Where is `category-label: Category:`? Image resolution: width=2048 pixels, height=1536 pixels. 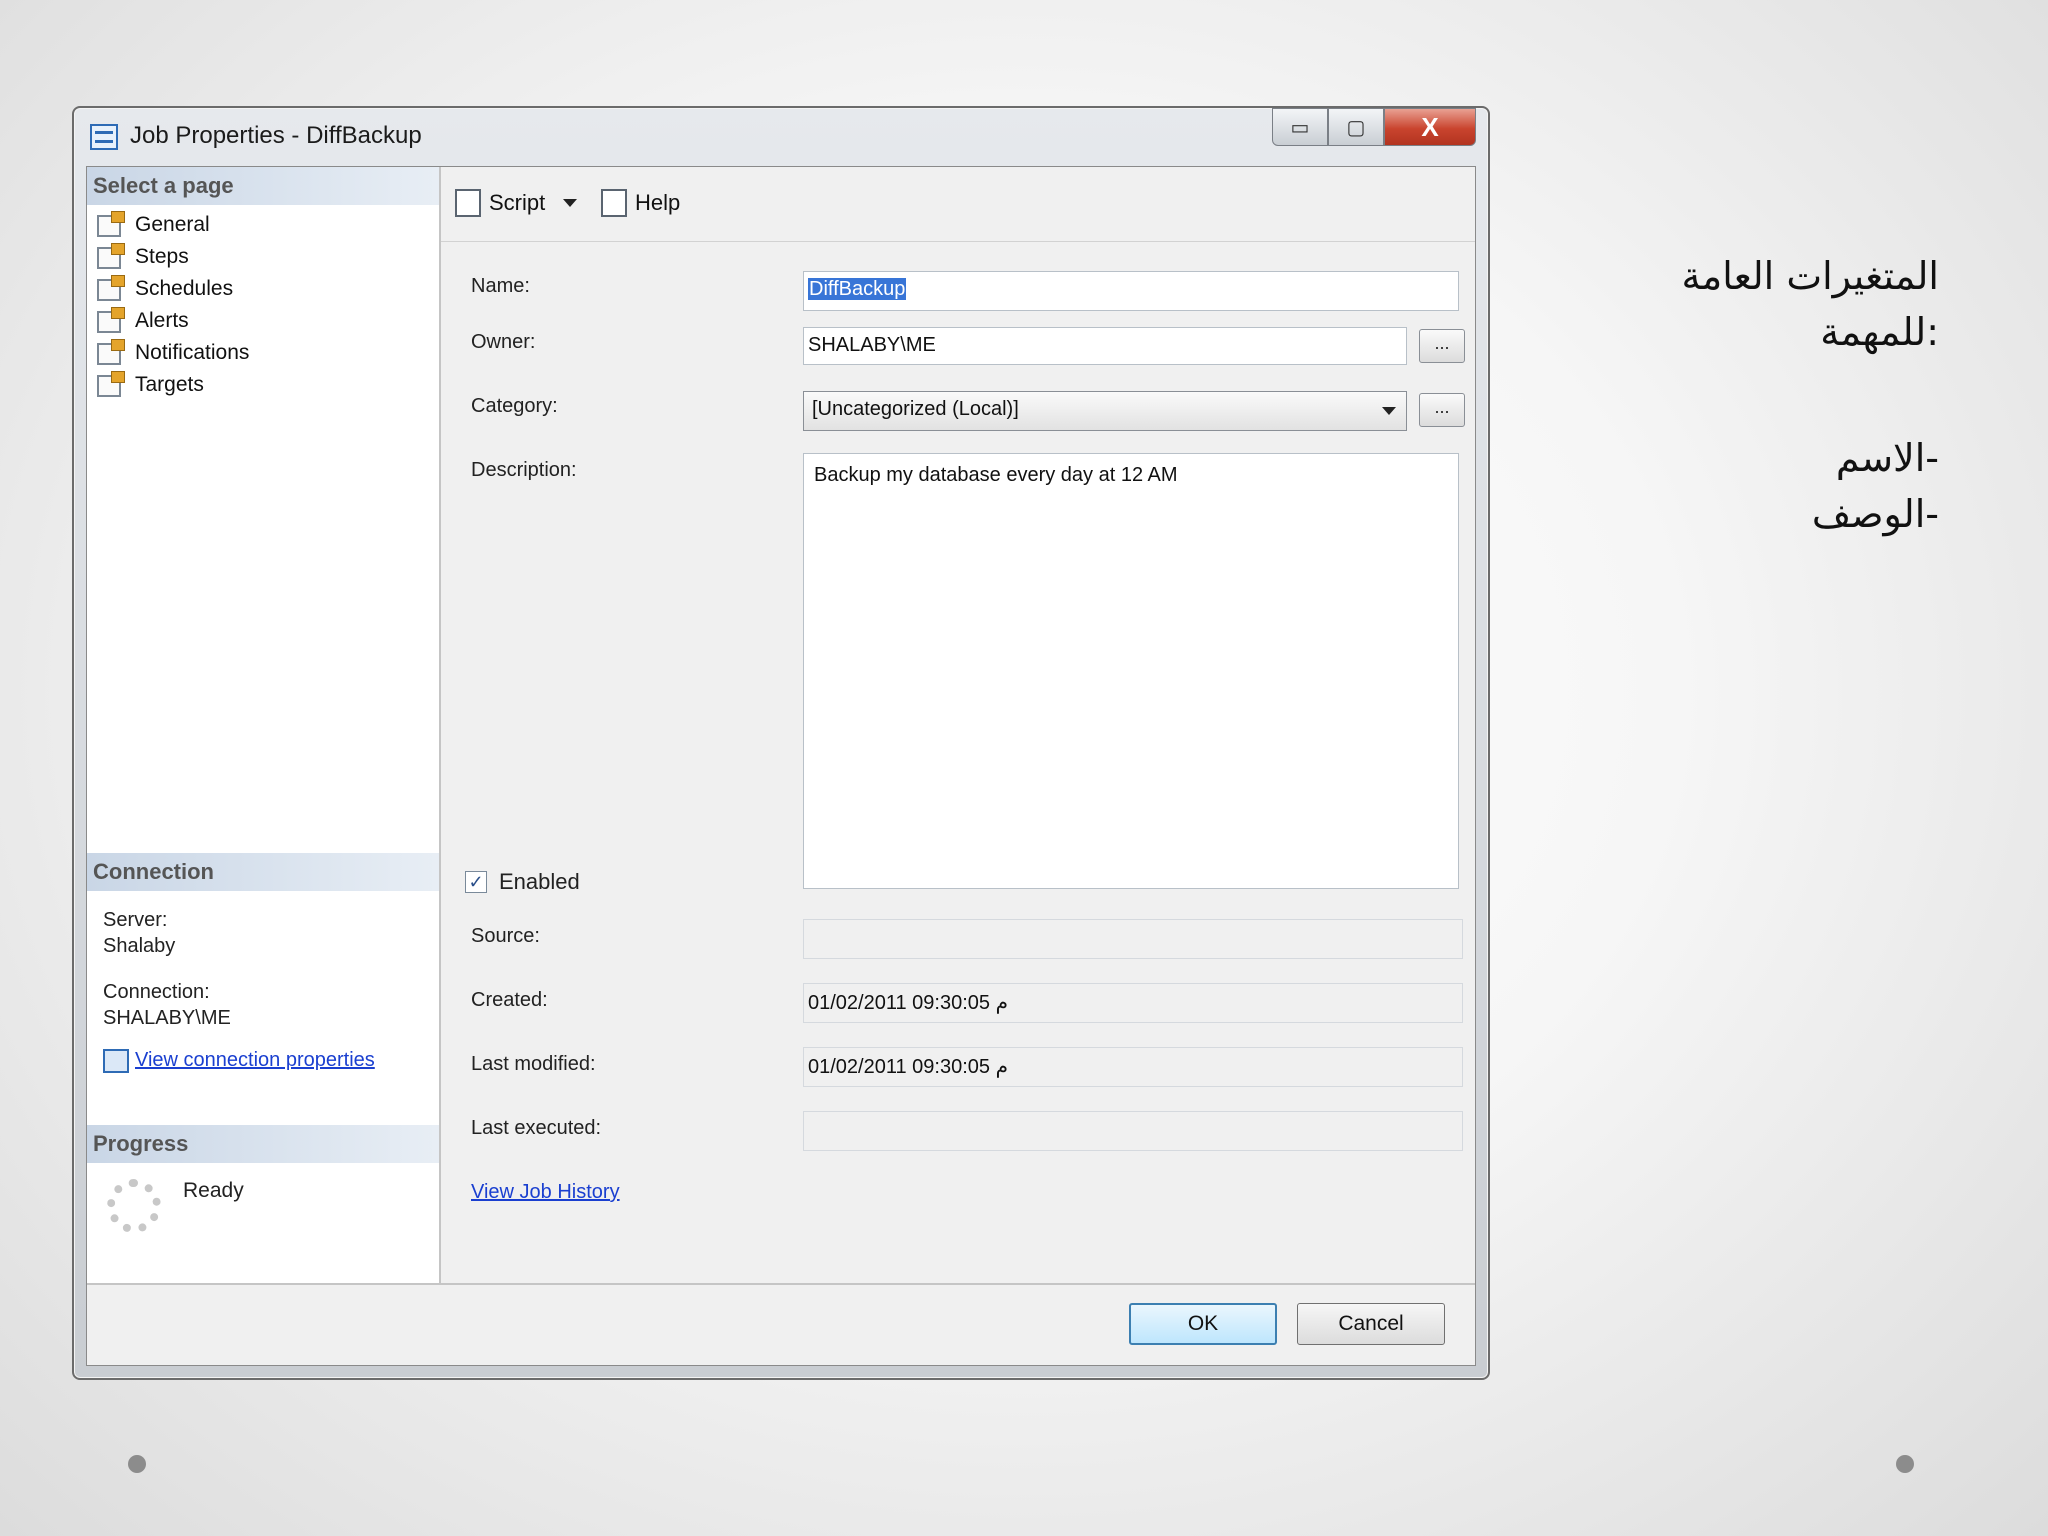 category-label: Category: is located at coordinates (514, 406).